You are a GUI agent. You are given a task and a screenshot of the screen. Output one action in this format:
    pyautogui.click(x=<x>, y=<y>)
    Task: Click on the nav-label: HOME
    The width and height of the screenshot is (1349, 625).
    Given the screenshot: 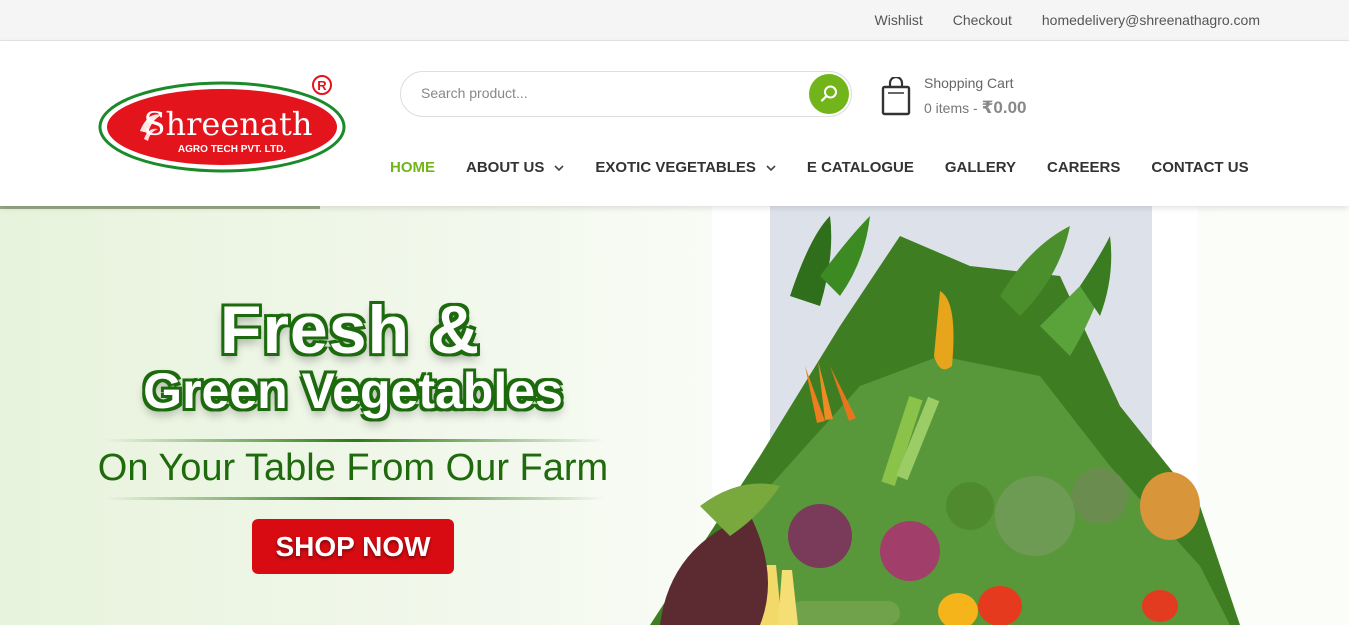 What is the action you would take?
    pyautogui.click(x=412, y=167)
    